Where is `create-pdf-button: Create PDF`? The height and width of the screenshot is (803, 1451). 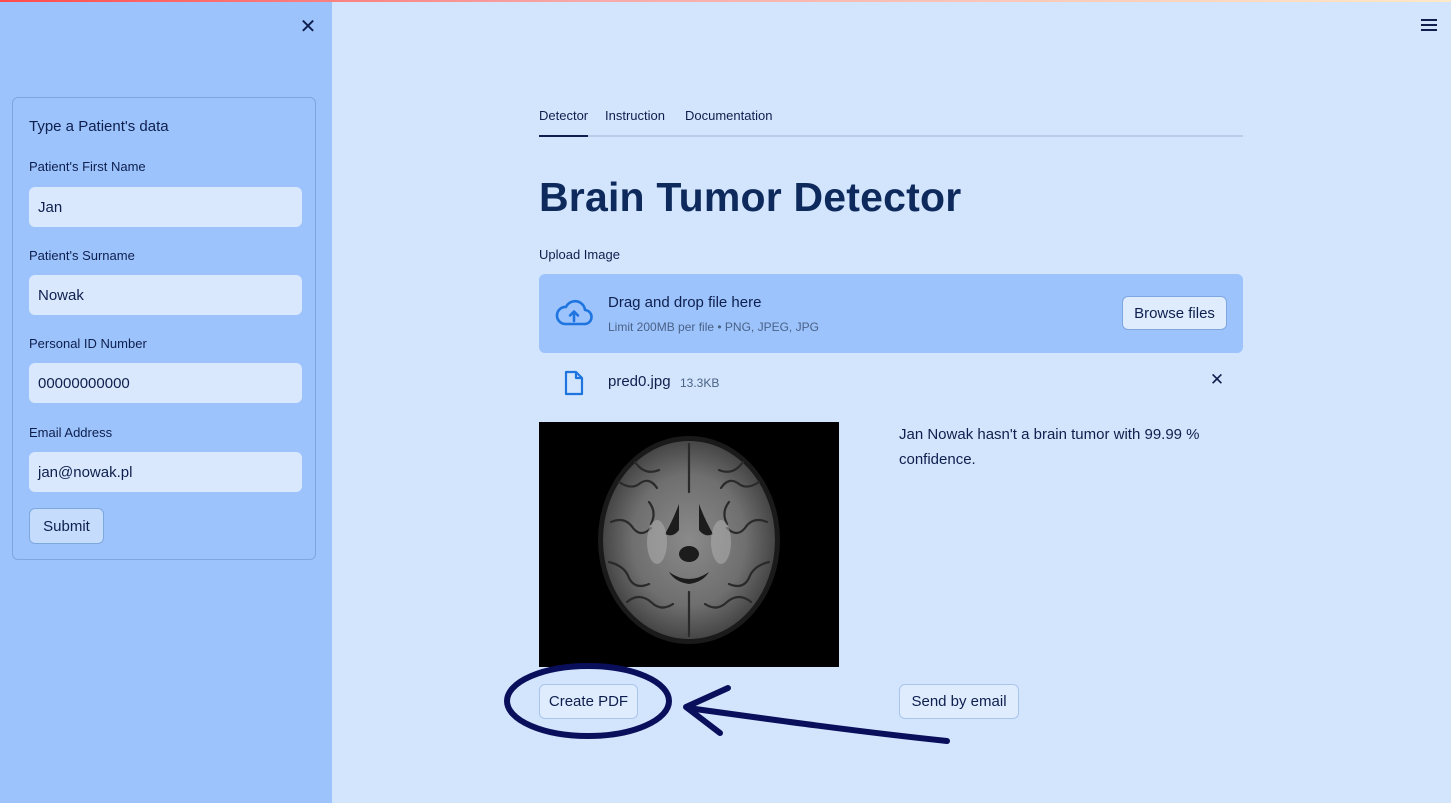
create-pdf-button: Create PDF is located at coordinates (588, 701).